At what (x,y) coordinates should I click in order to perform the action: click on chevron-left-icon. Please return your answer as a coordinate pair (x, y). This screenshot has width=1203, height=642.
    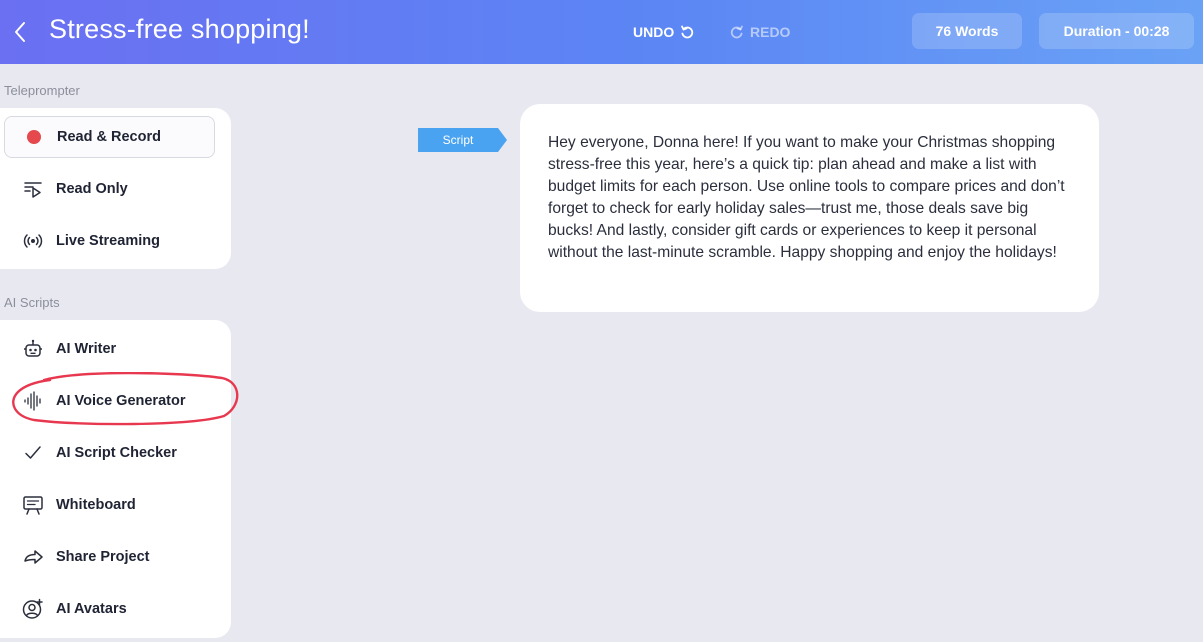
    Looking at the image, I should click on (20, 32).